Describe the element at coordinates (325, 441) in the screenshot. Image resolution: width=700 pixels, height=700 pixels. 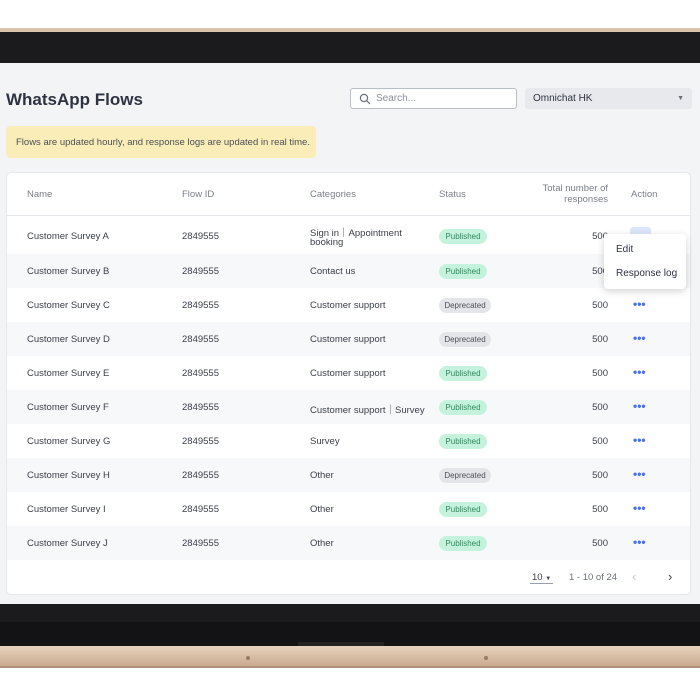
I see `flow-categories: Survey` at that location.